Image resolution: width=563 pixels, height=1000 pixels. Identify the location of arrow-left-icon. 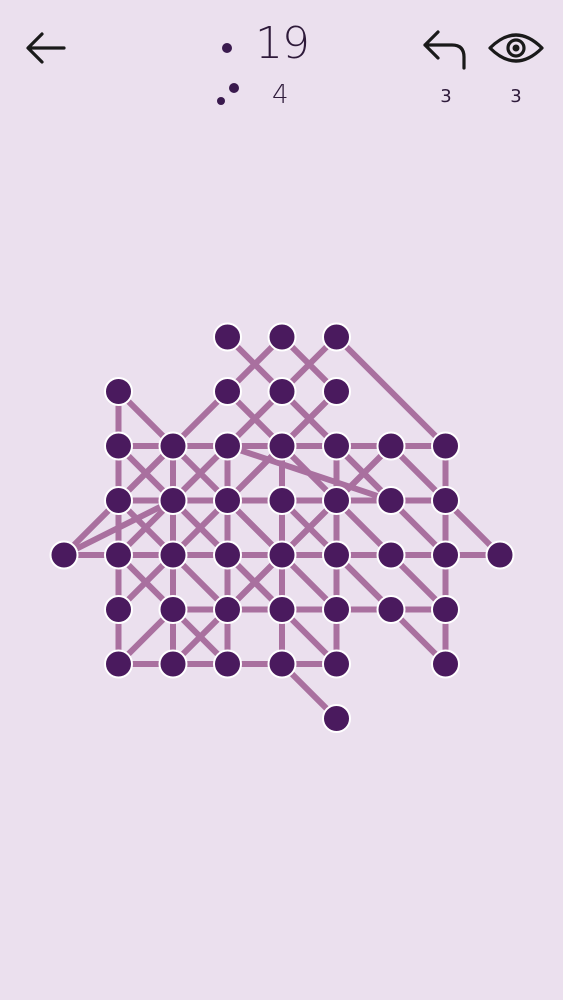
(46, 48).